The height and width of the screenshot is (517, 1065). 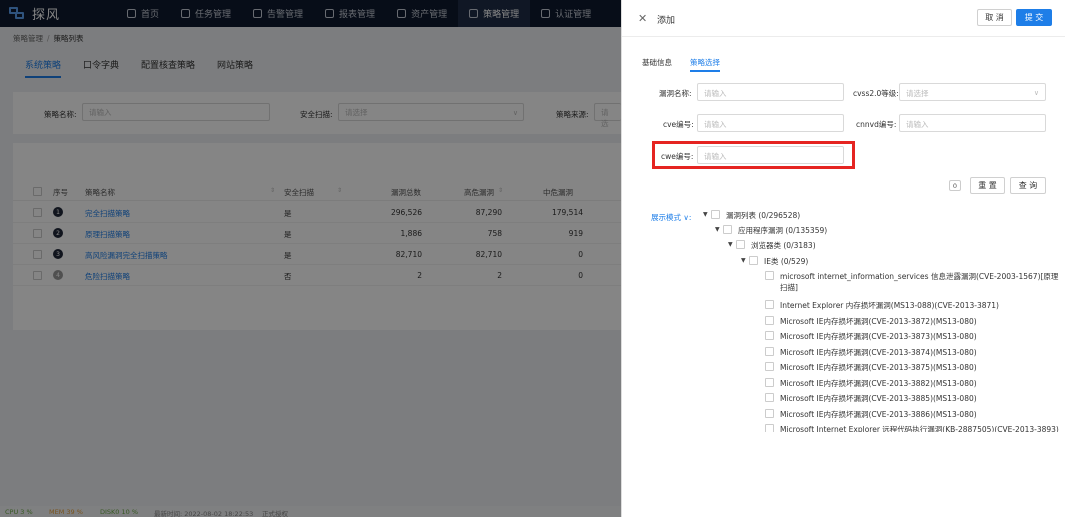 What do you see at coordinates (770, 92) in the screenshot?
I see `vuln-name-input: 请输入` at bounding box center [770, 92].